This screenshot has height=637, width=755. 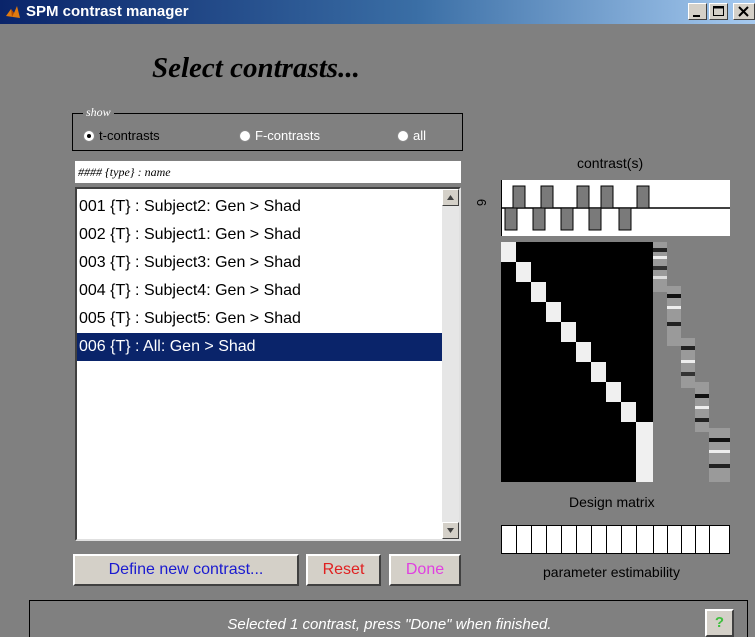 I want to click on radio-t-contrasts: t-contrasts, so click(x=121, y=135).